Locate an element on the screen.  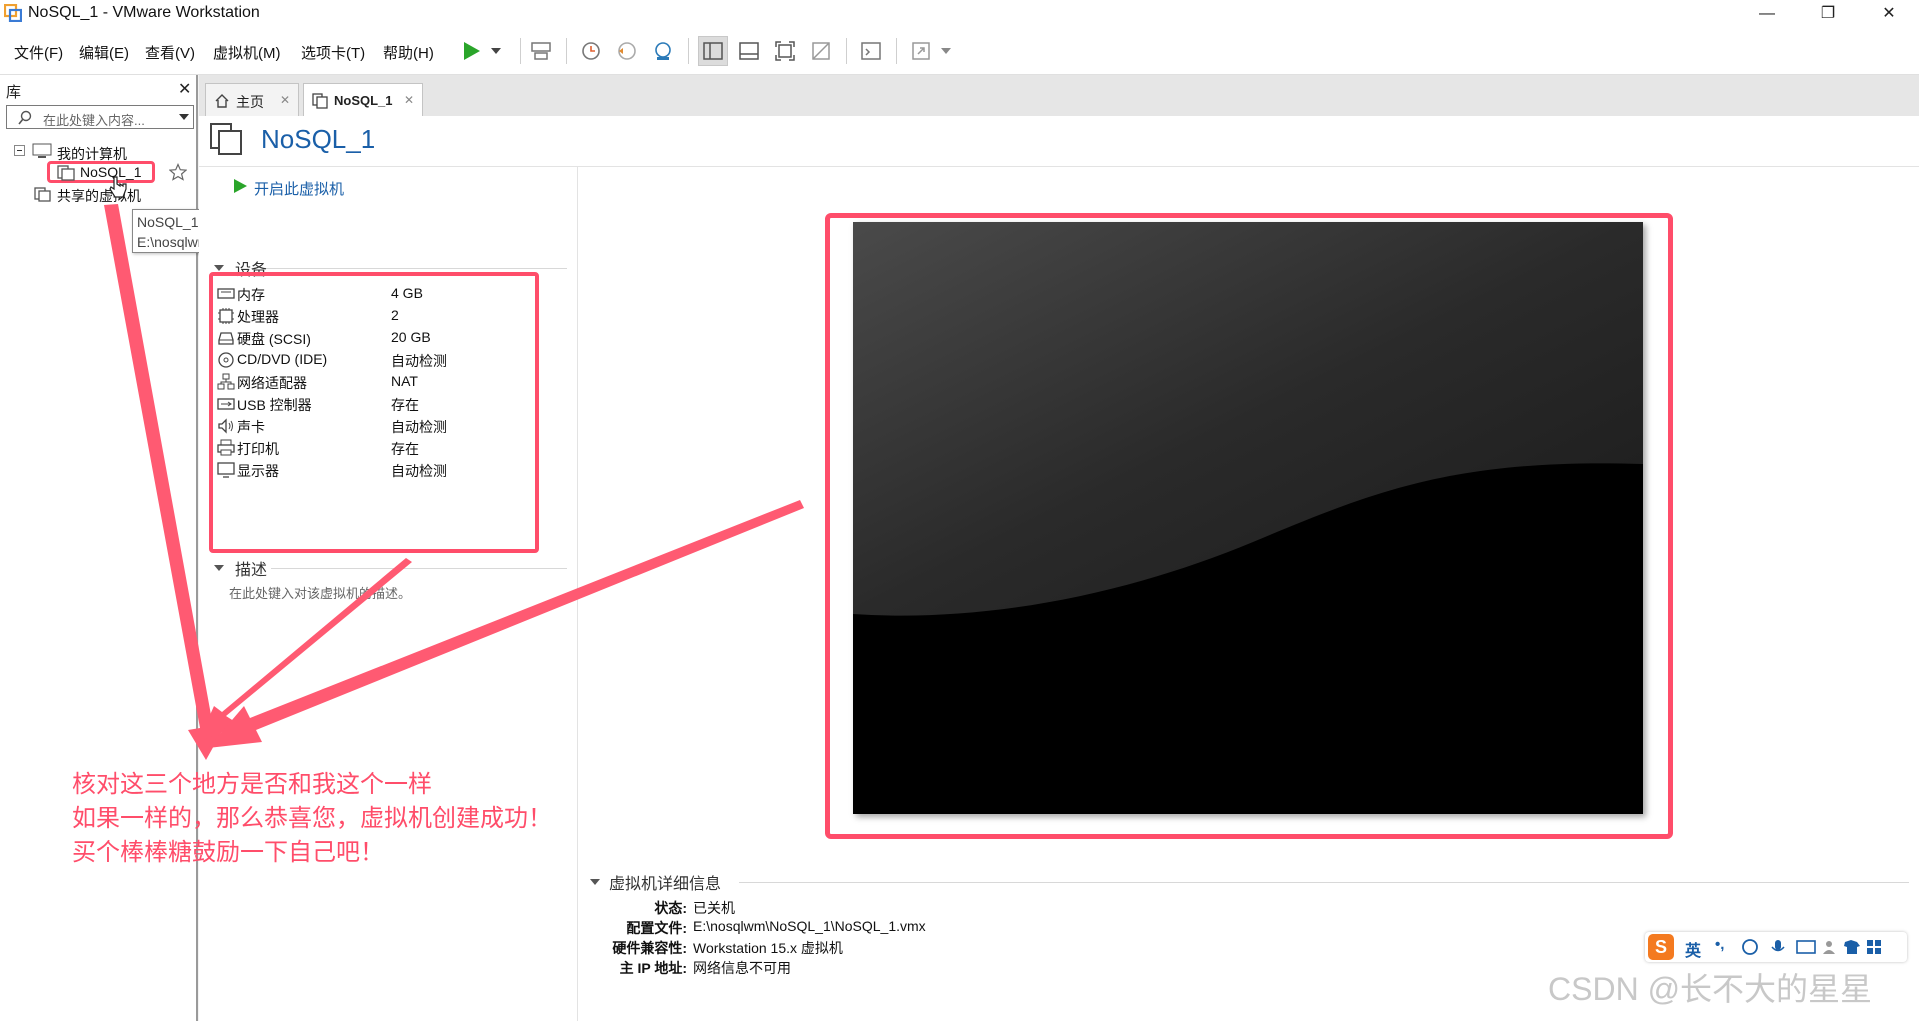
ime-toolbar: S 英 •, is located at coordinates (1776, 947).